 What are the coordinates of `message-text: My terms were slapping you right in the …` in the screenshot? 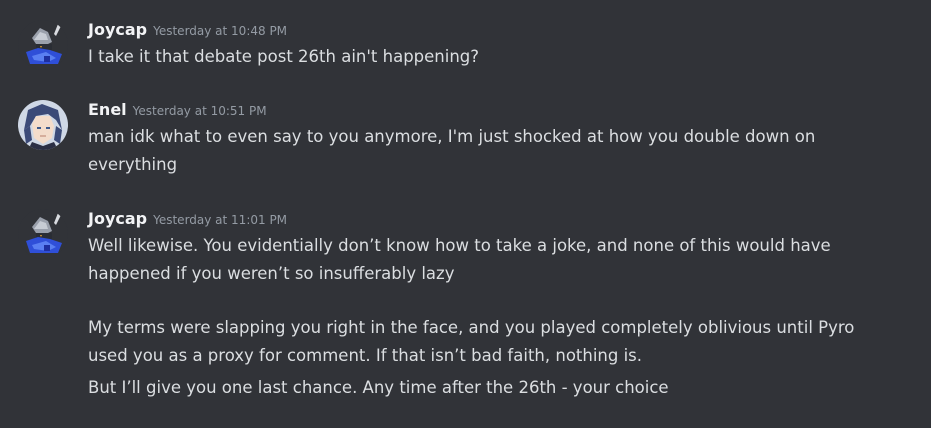 It's located at (471, 327).